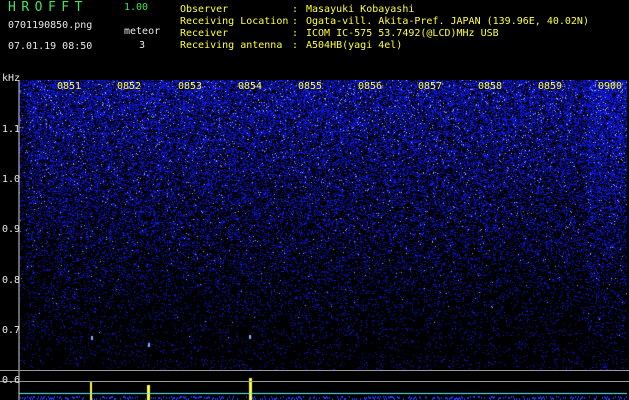  Describe the element at coordinates (310, 86) in the screenshot. I see `time-label: 0855` at that location.